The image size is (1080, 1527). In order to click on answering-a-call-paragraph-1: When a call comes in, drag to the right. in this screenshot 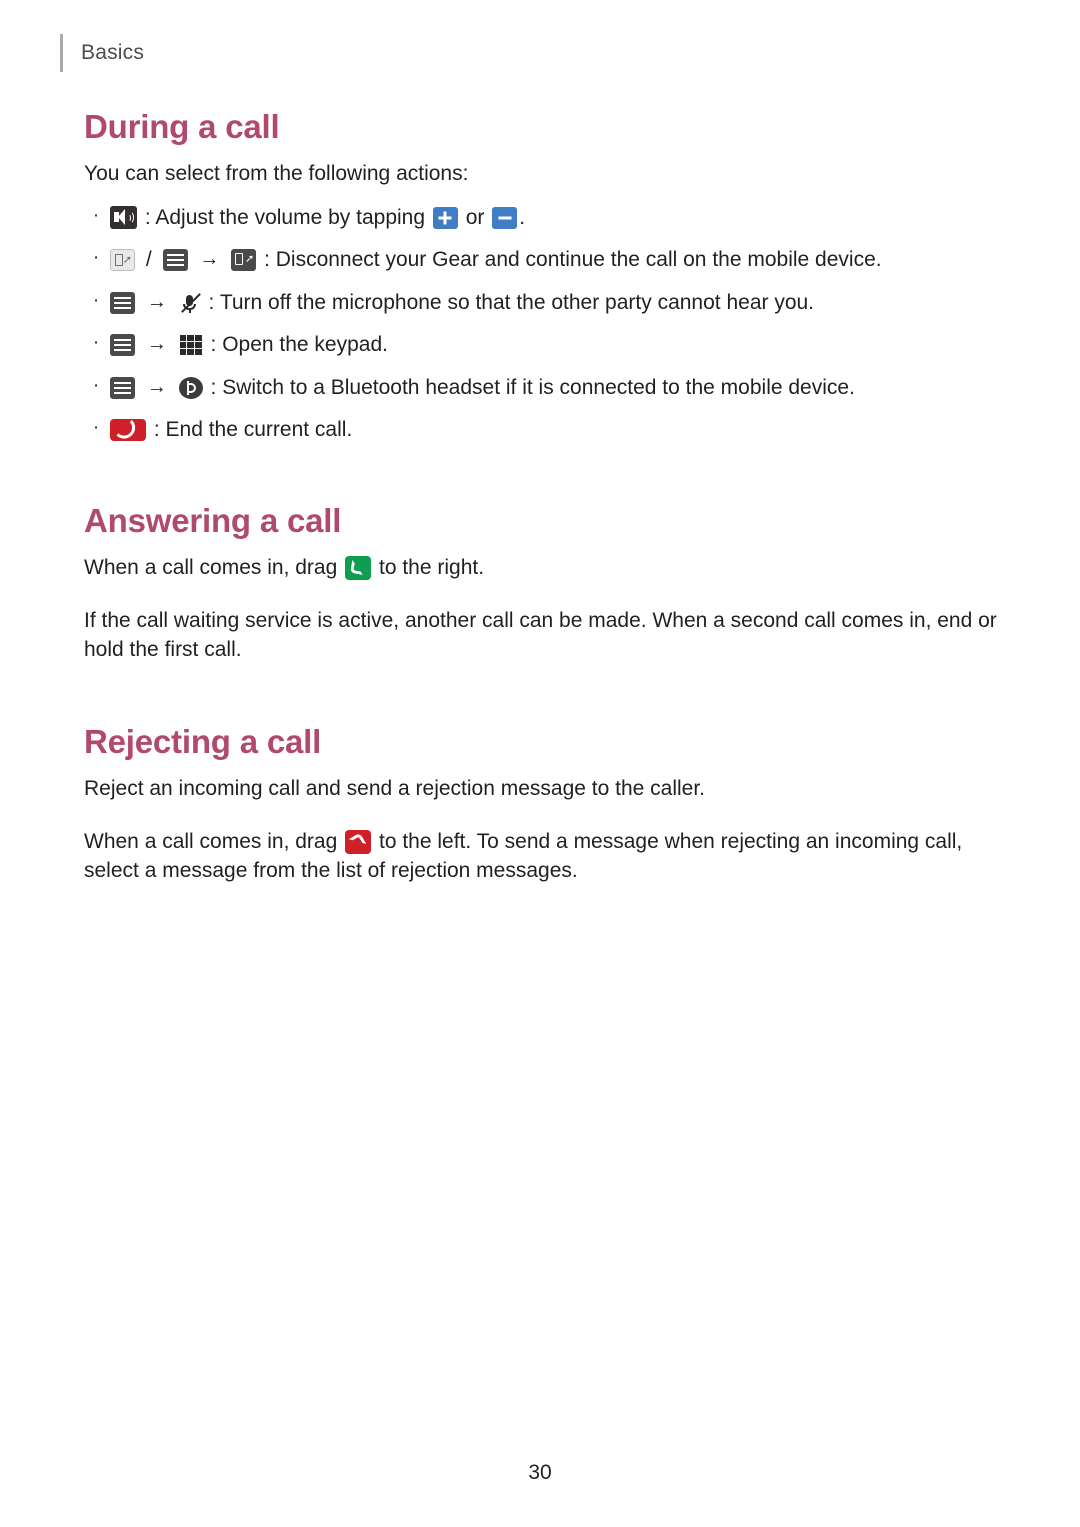, I will do `click(544, 568)`.